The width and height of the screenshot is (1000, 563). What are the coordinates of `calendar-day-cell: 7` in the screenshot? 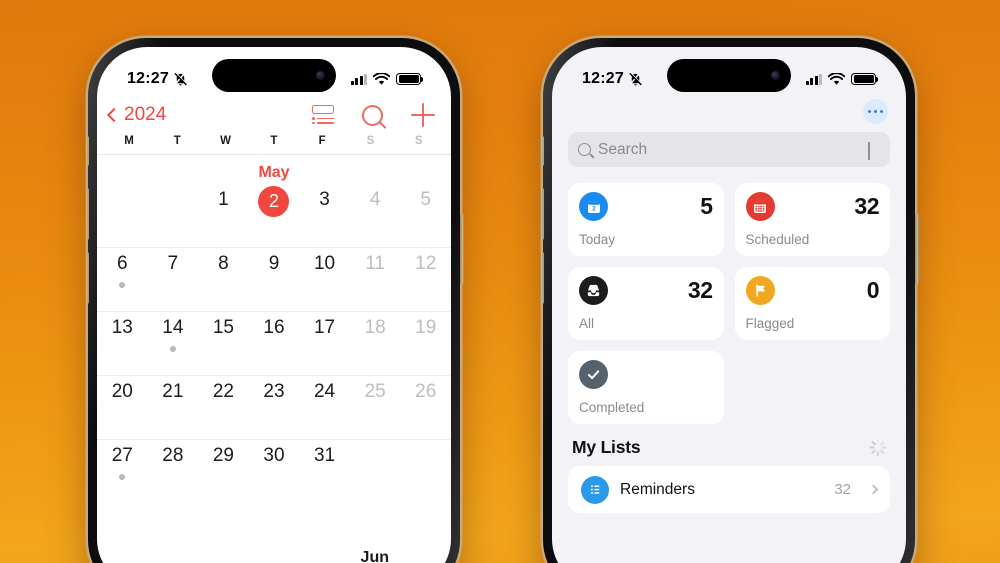 It's located at (173, 279).